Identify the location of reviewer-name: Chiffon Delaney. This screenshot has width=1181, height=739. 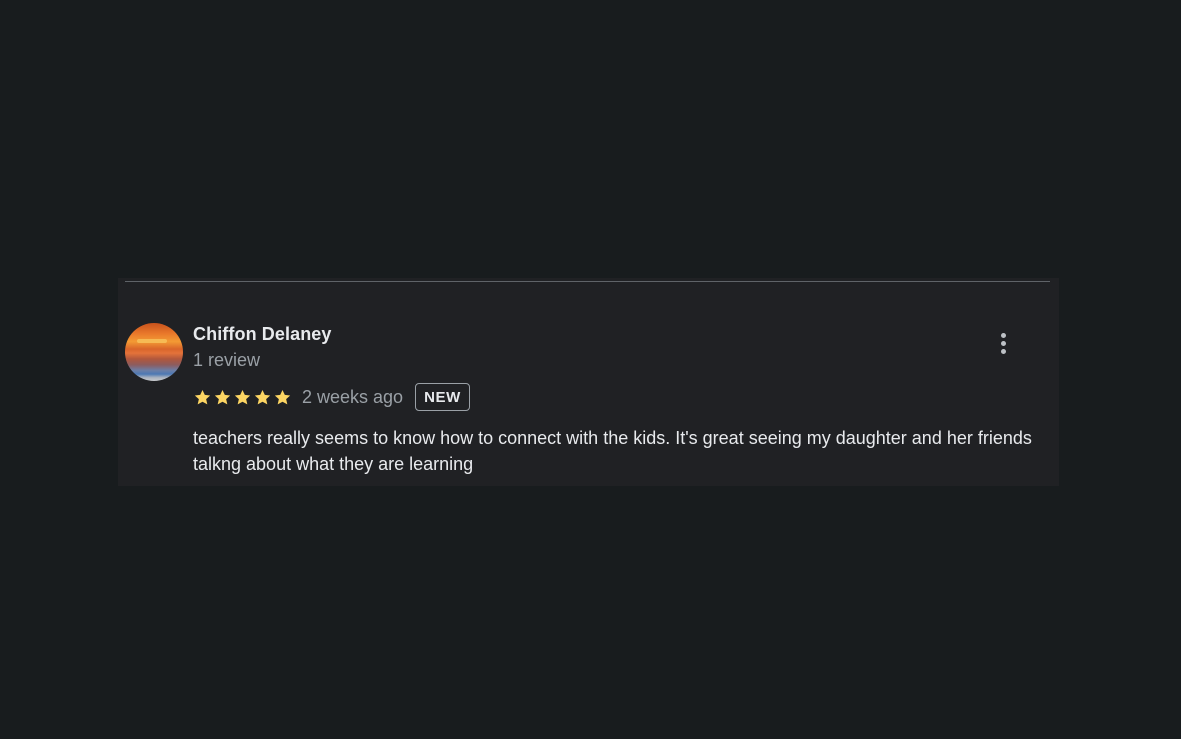
(262, 334).